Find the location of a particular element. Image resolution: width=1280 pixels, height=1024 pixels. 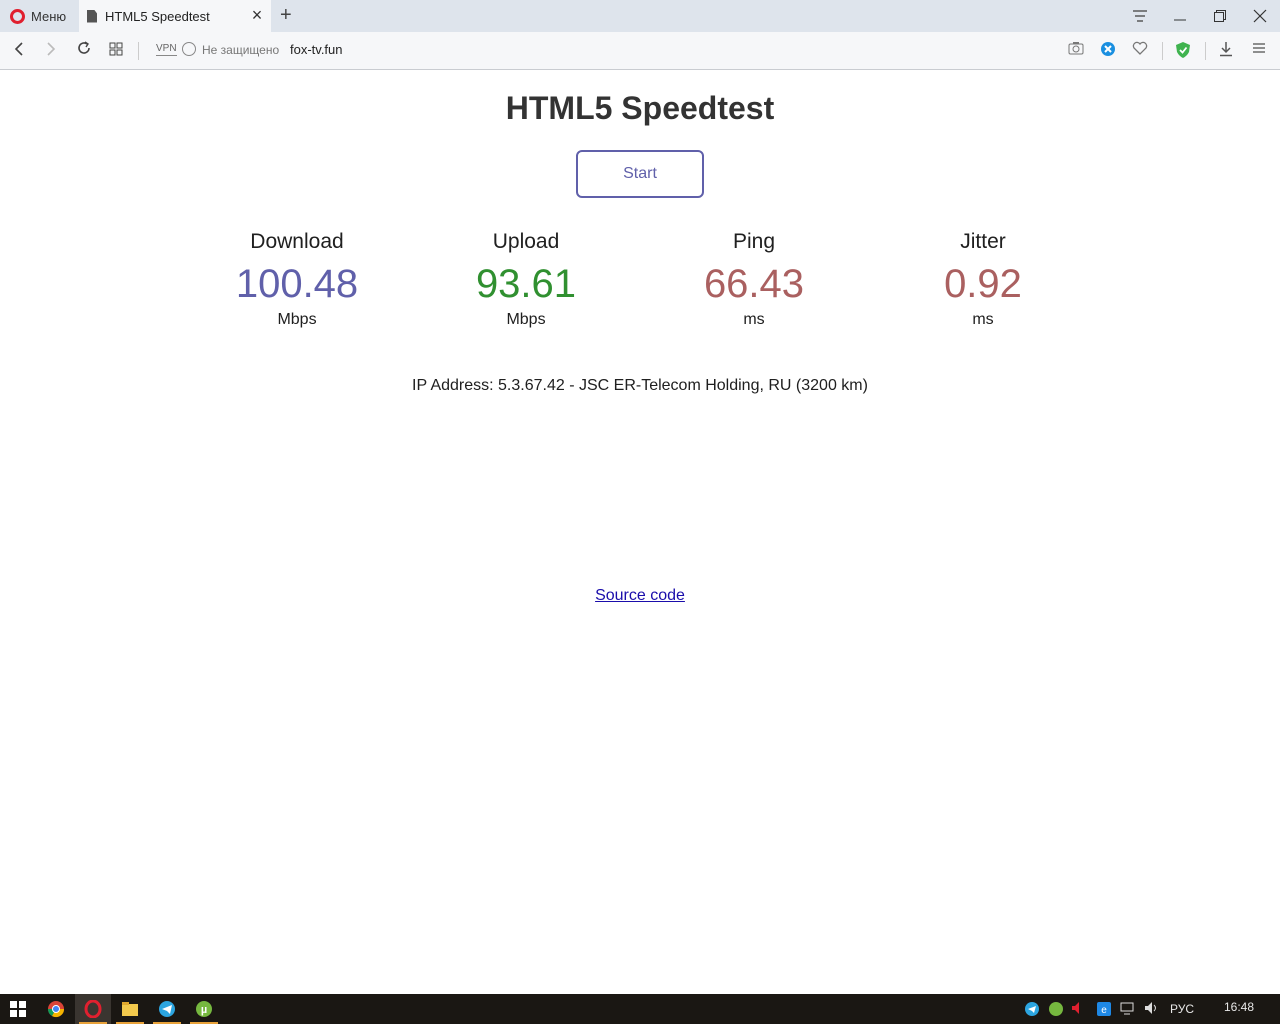

shield-icon is located at coordinates (1183, 51).